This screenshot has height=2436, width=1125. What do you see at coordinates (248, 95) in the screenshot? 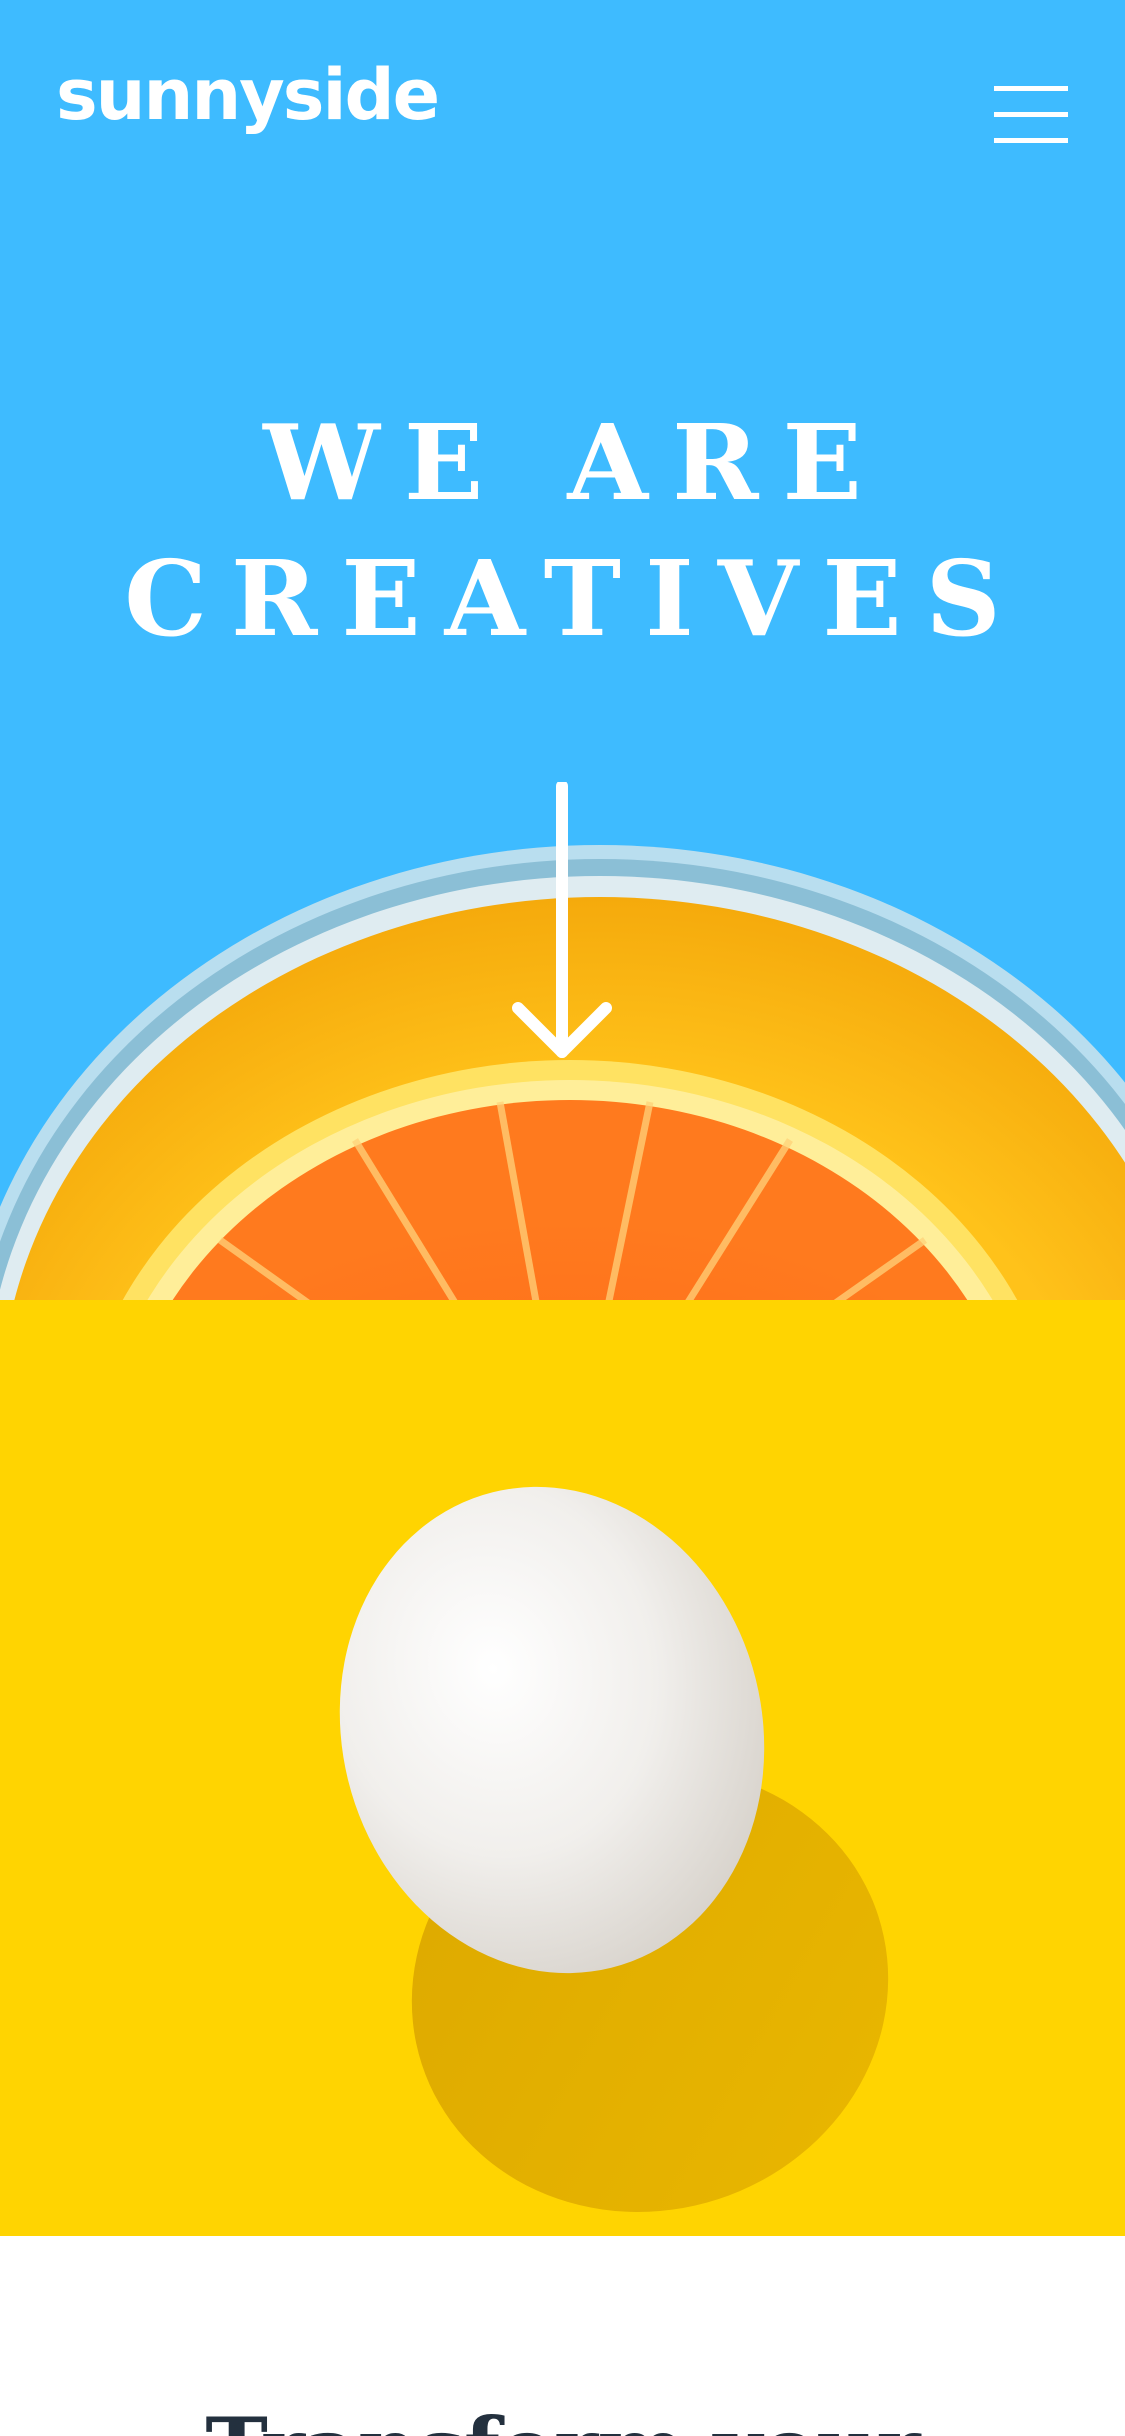
I see `logo: sunnyside` at bounding box center [248, 95].